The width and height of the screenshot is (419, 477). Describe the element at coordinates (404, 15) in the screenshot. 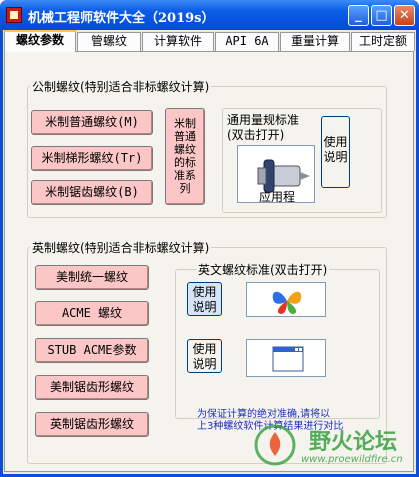

I see `close-button: ✕` at that location.